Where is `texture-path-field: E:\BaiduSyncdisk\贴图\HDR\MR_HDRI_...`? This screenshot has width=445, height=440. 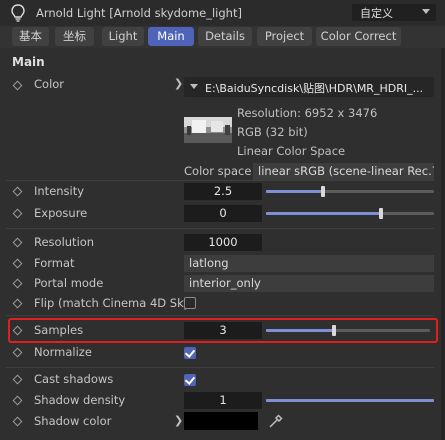 texture-path-field: E:\BaiduSyncdisk\贴图\HDR\MR_HDRI_... is located at coordinates (309, 87).